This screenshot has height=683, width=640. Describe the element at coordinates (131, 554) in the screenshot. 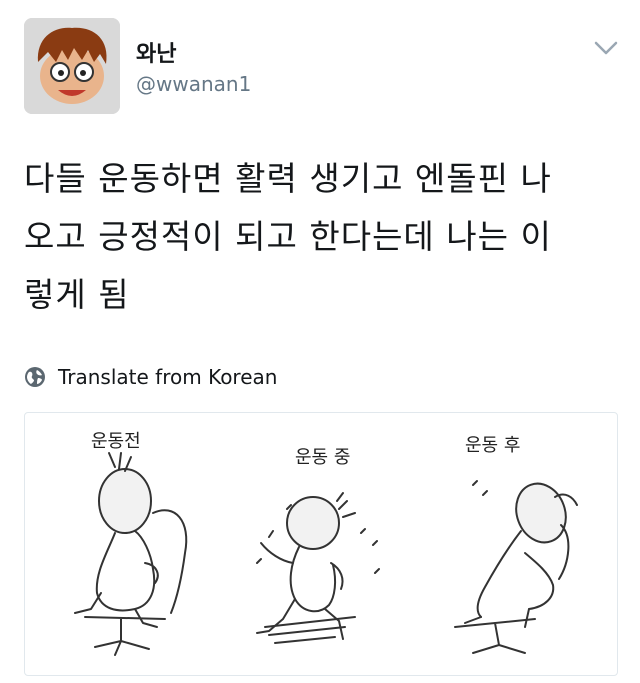

I see `figure-before` at that location.